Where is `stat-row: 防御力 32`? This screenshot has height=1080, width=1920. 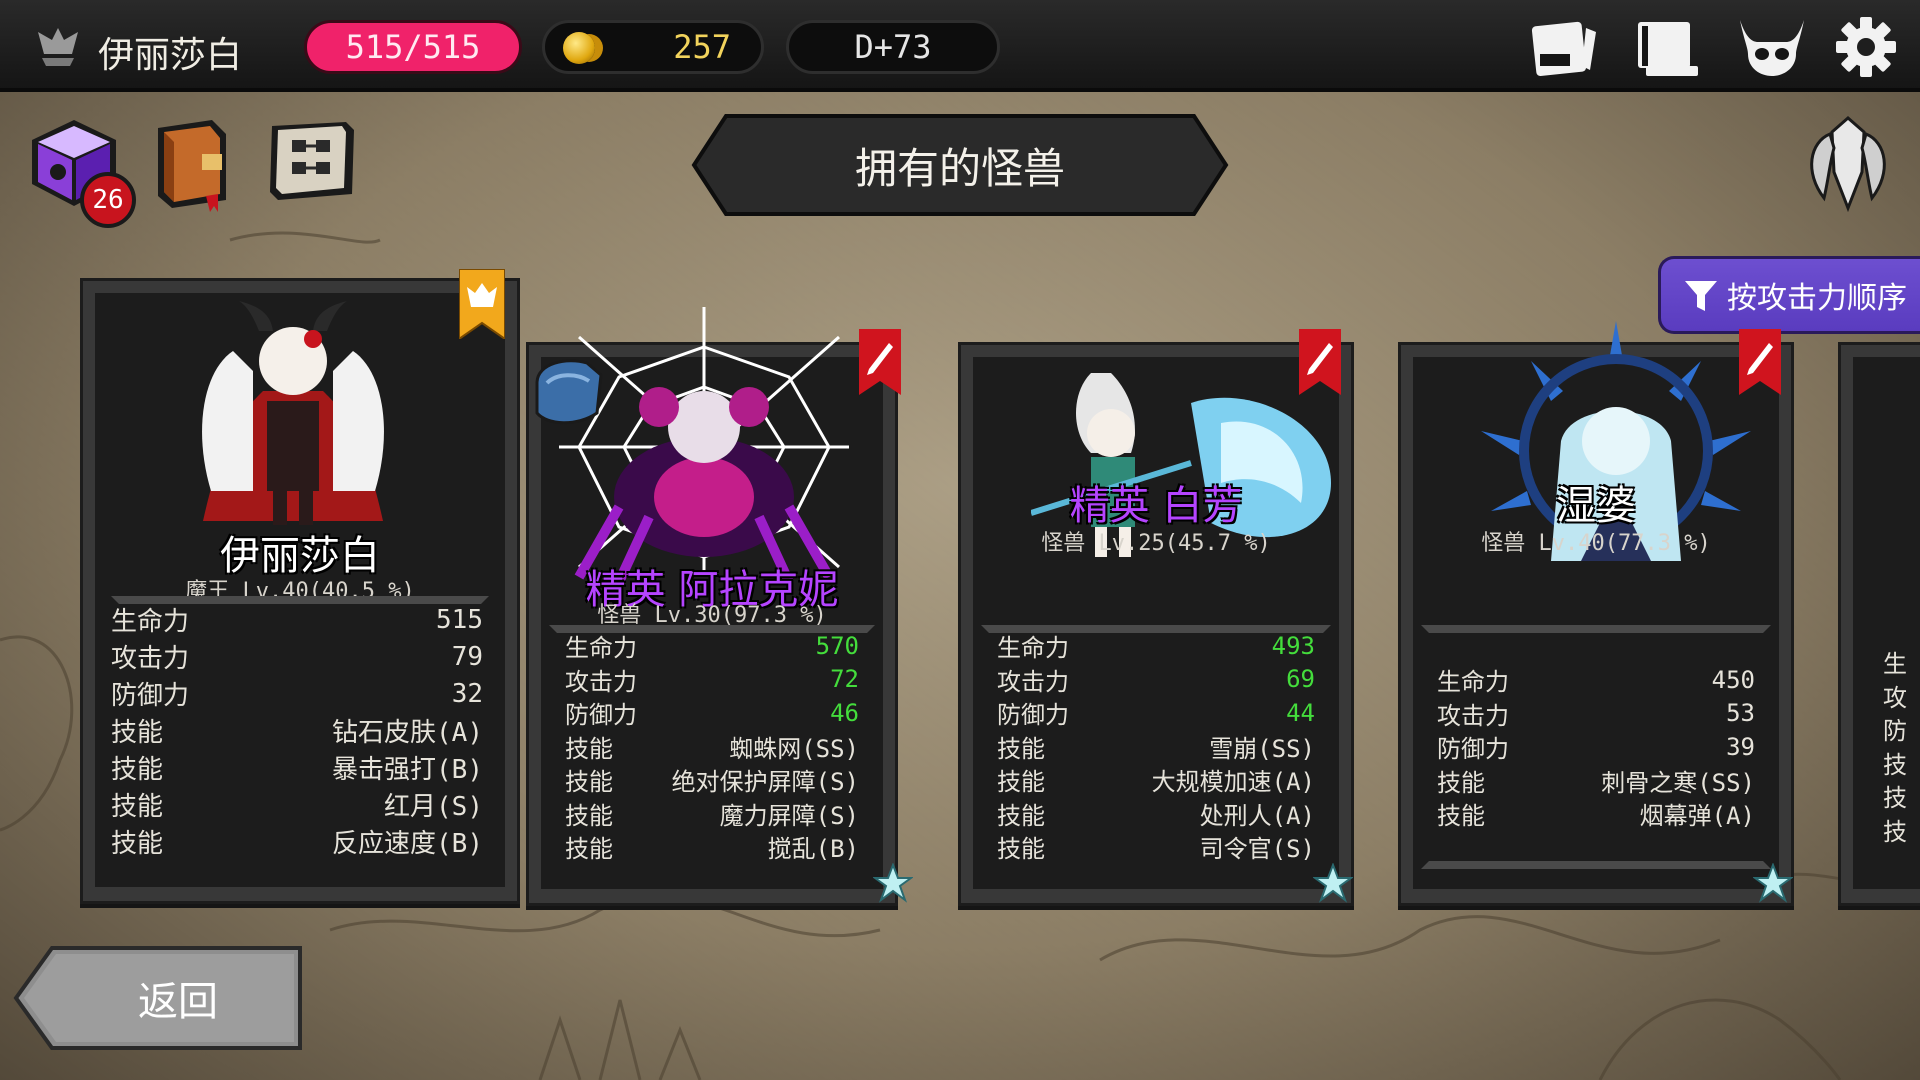
stat-row: 防御力 32 is located at coordinates (297, 693).